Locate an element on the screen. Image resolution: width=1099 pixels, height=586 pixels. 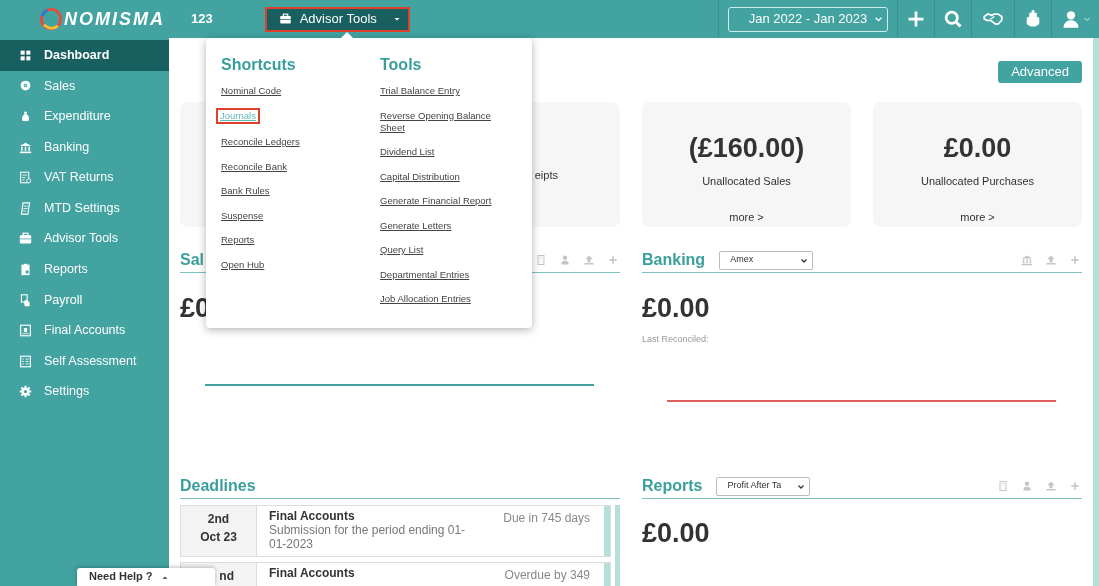
menu-heading: Shortcuts is located at coordinates (258, 65).